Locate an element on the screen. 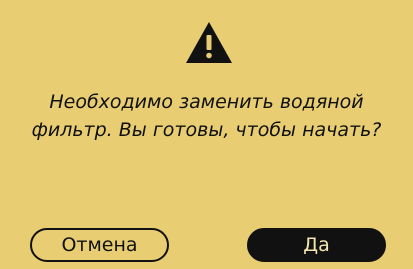 This screenshot has width=413, height=269. dialog-message-line-2: фильтр. Вы готовы, чтобы начать? is located at coordinates (206, 130).